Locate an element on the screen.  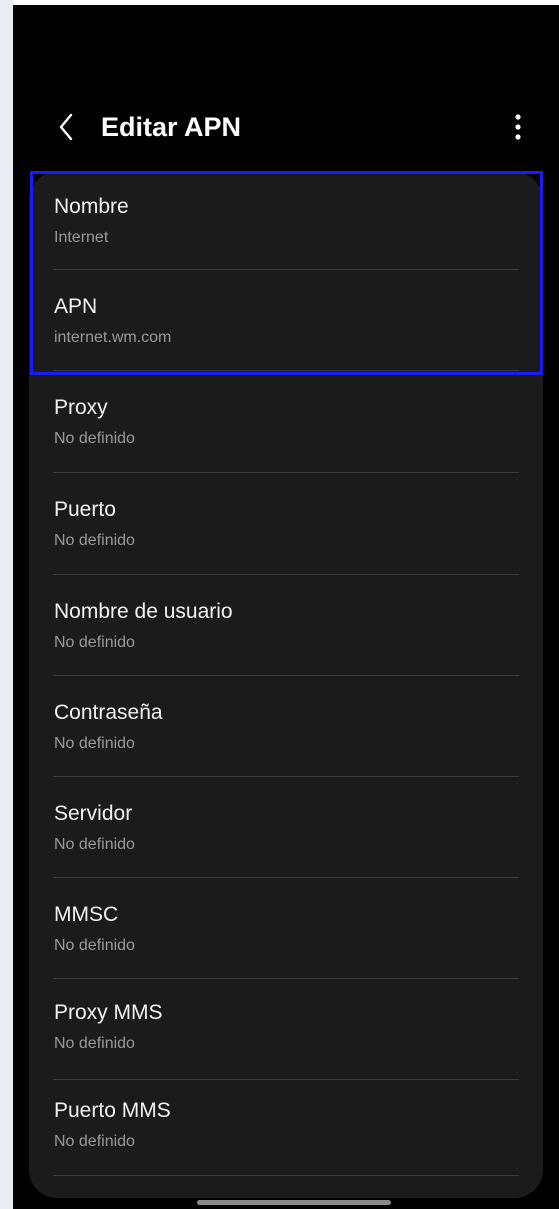
more-options-button is located at coordinates (518, 127).